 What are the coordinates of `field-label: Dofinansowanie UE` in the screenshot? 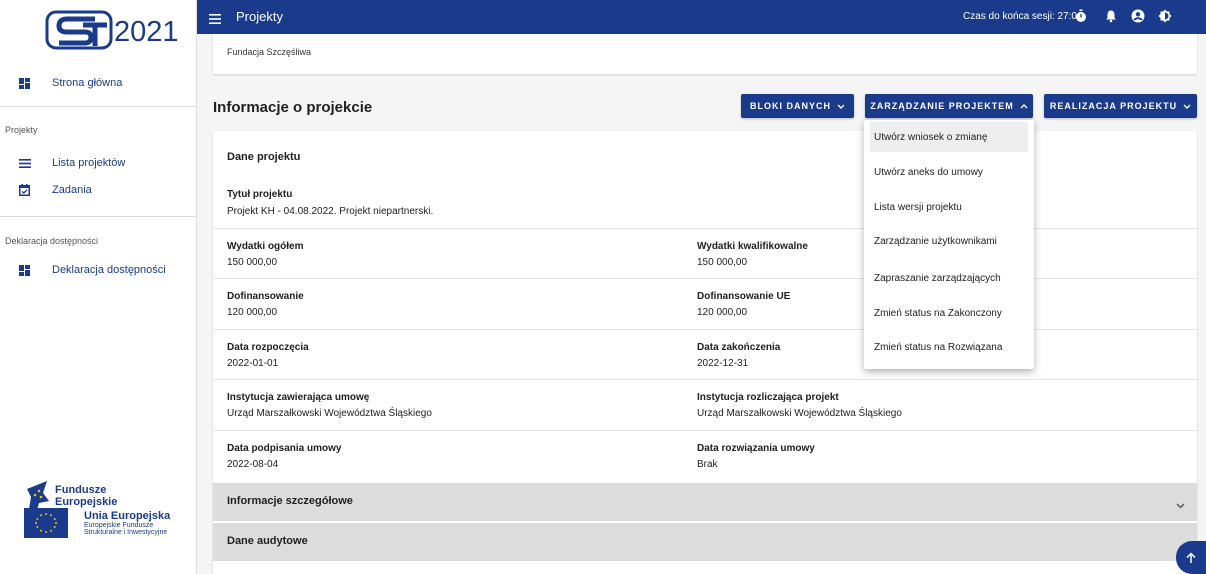 It's located at (744, 296).